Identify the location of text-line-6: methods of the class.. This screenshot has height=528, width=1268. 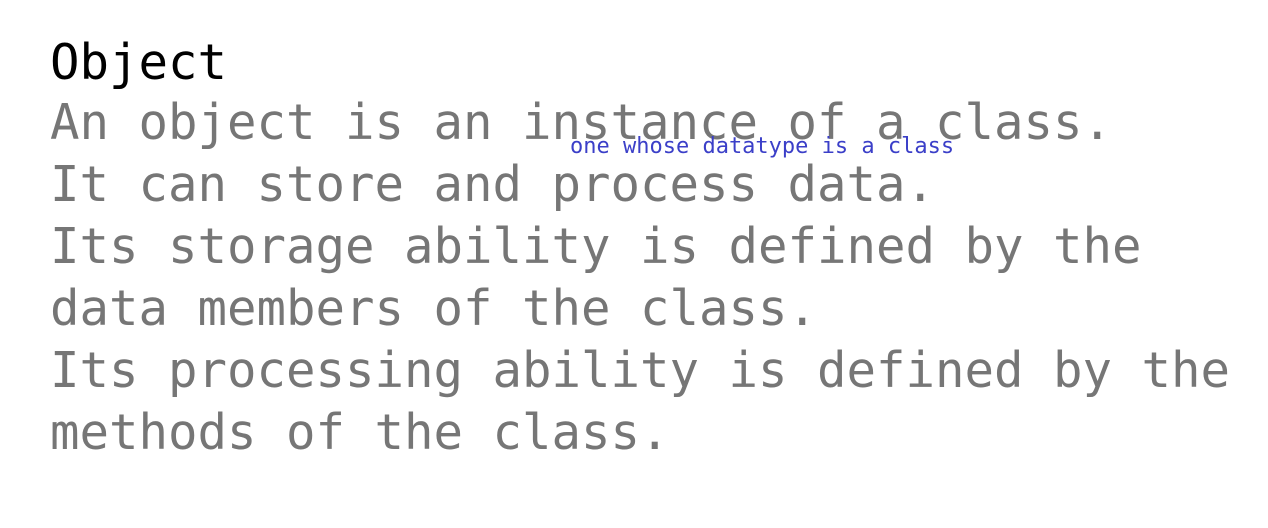
(360, 432).